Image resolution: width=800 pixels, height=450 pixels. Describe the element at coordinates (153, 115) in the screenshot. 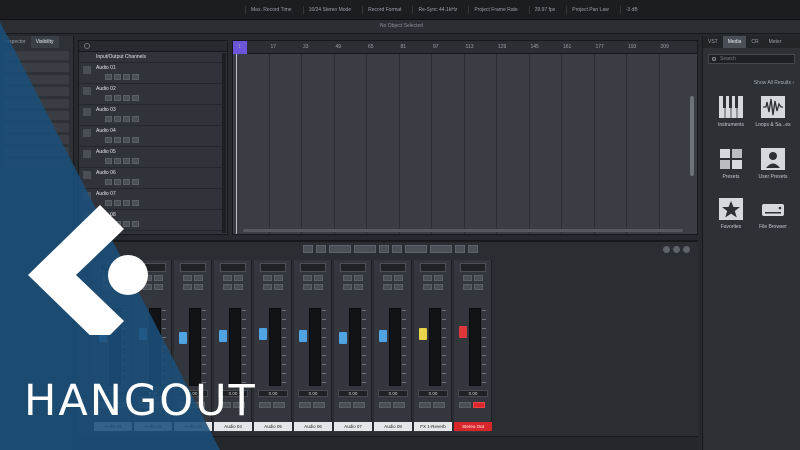

I see `track-row: Audio 03` at that location.